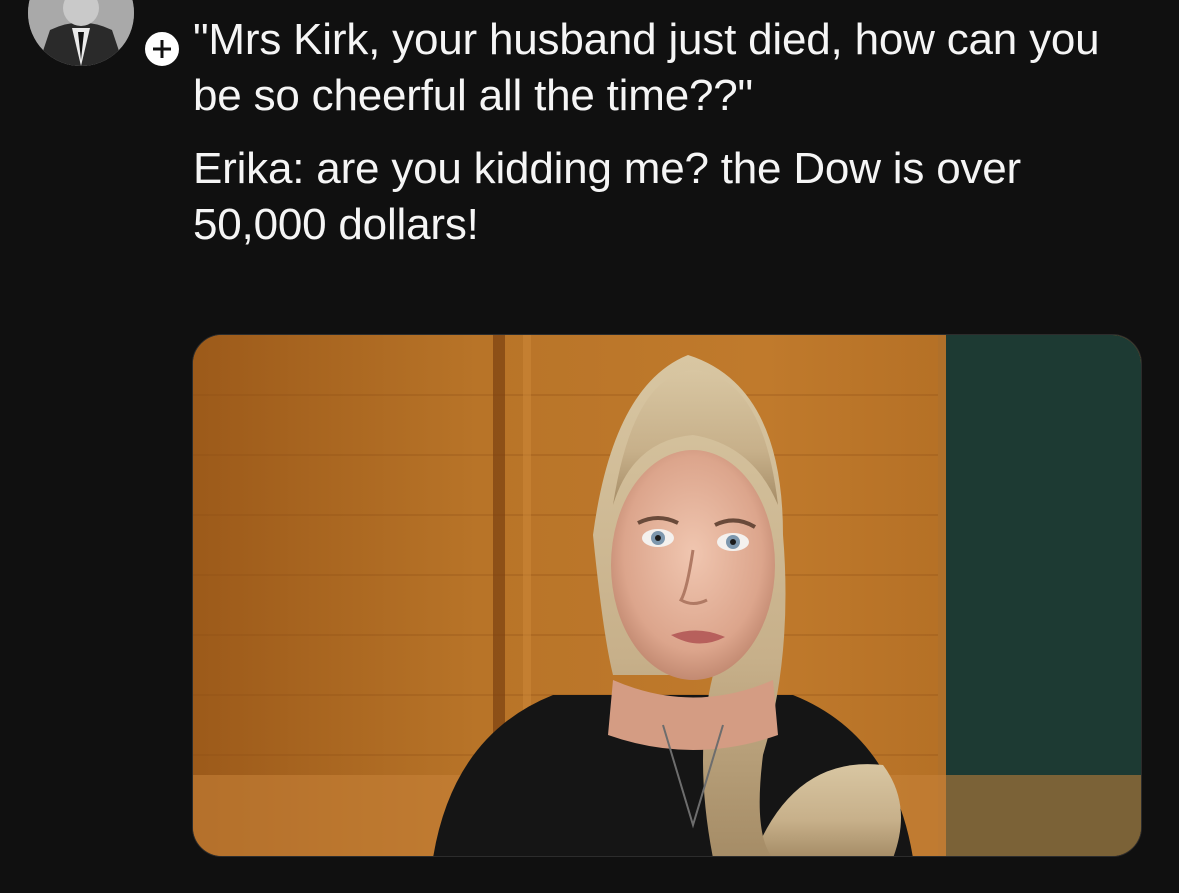 Image resolution: width=1179 pixels, height=893 pixels. I want to click on author-avatar-group, so click(105, 34).